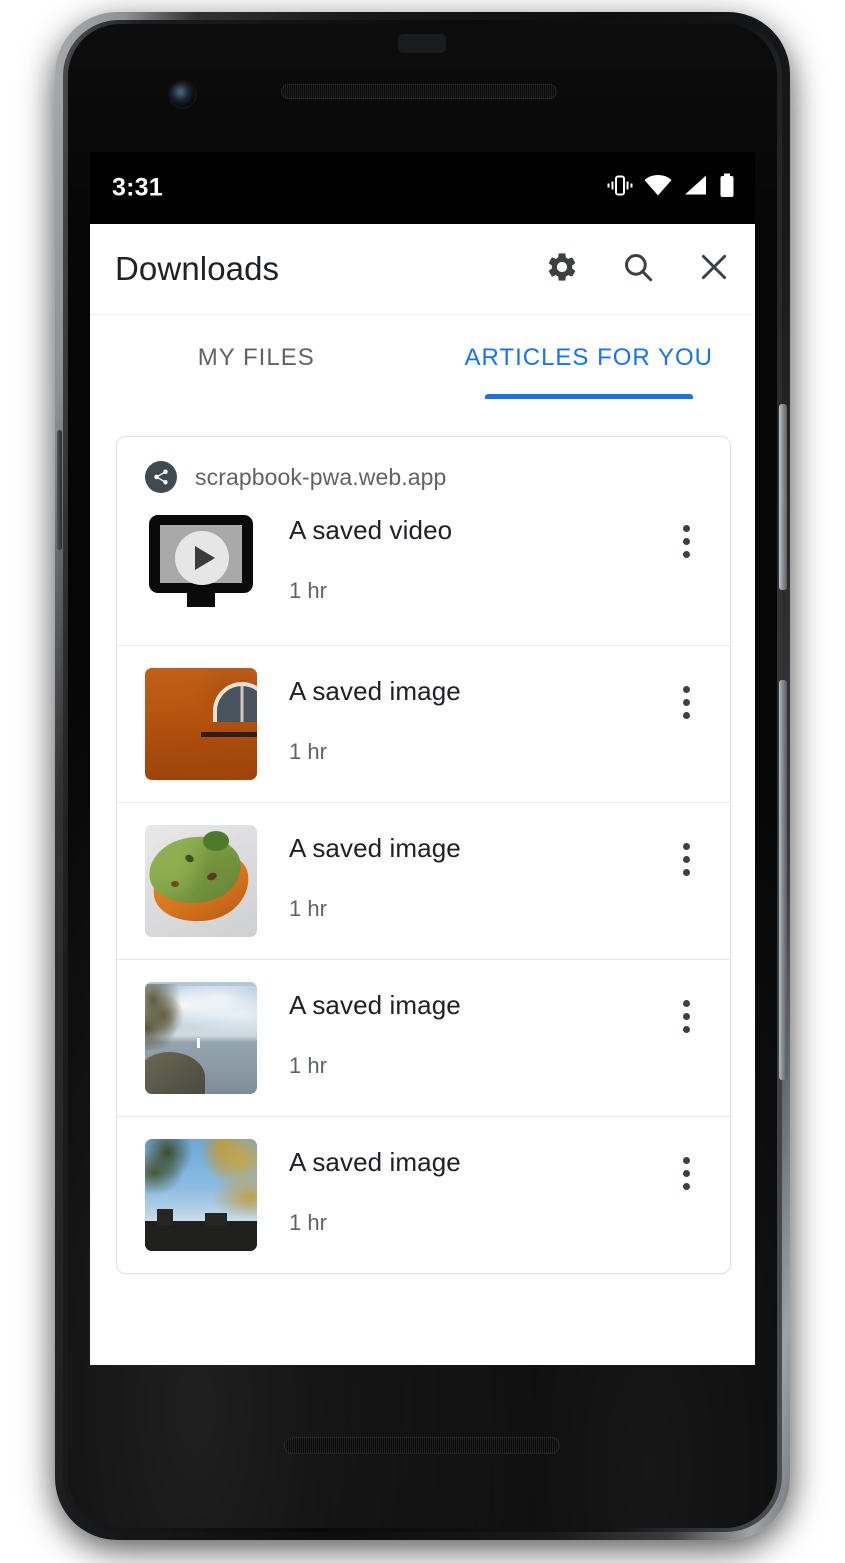 The height and width of the screenshot is (1563, 845). Describe the element at coordinates (201, 1195) in the screenshot. I see `city-skyline-thumbnail` at that location.